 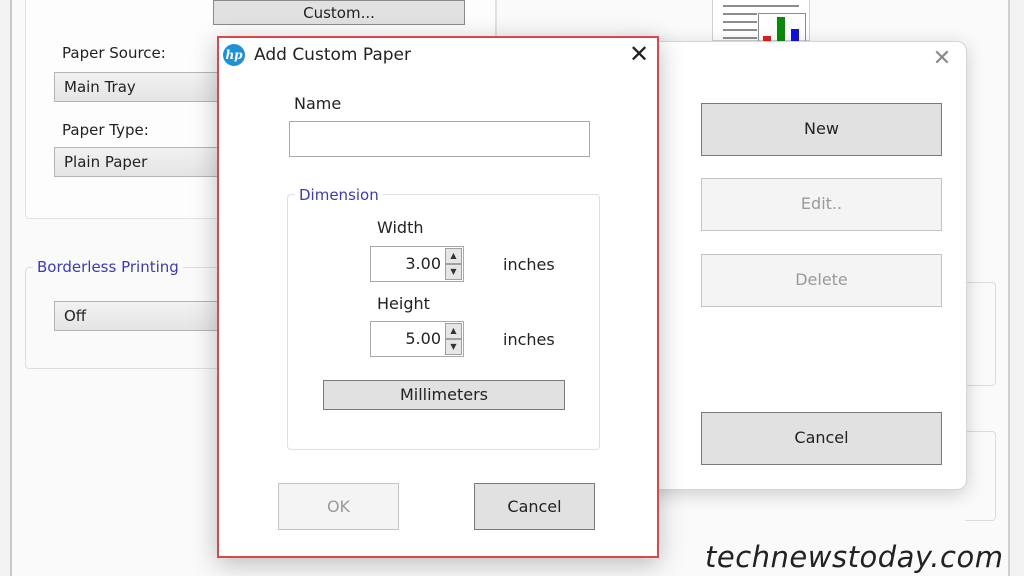 I want to click on name-input, so click(x=439, y=139).